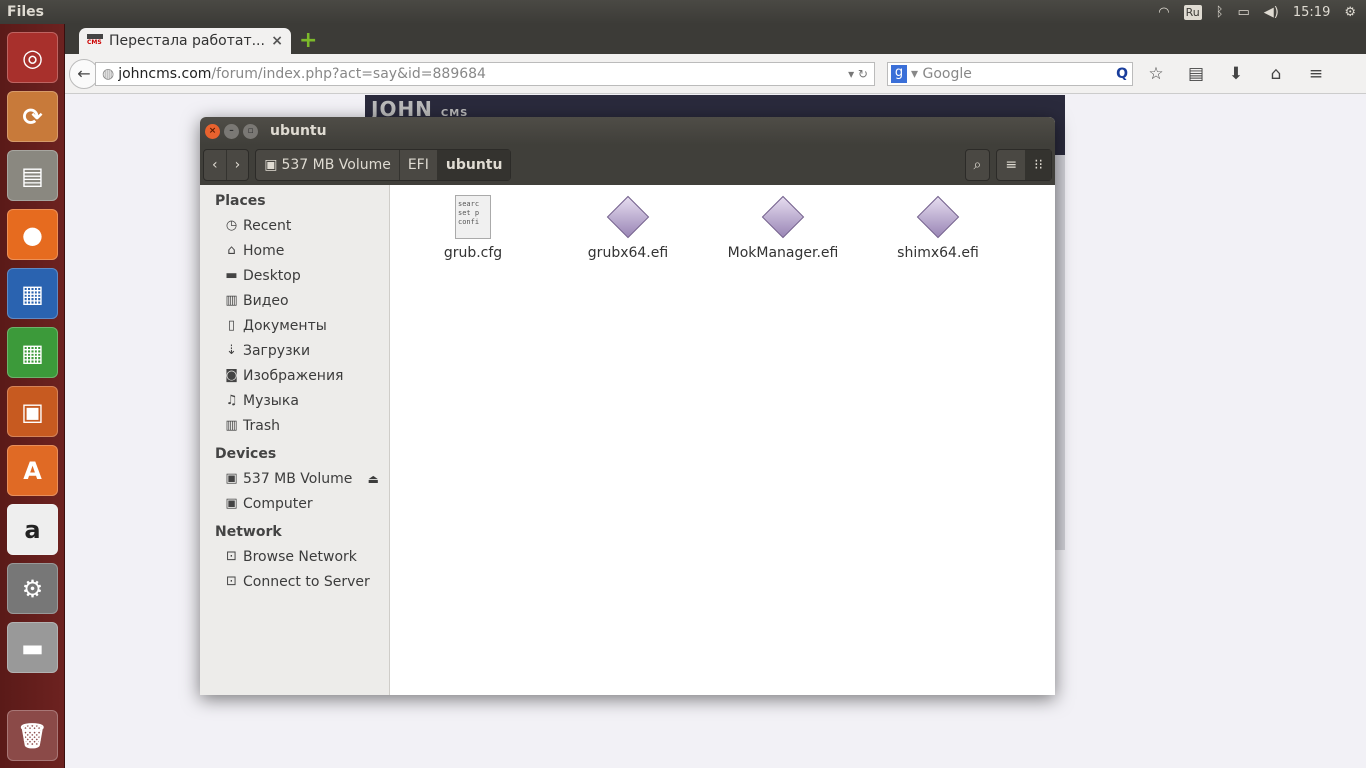  I want to click on wifi-icon: ◠, so click(1163, 12).